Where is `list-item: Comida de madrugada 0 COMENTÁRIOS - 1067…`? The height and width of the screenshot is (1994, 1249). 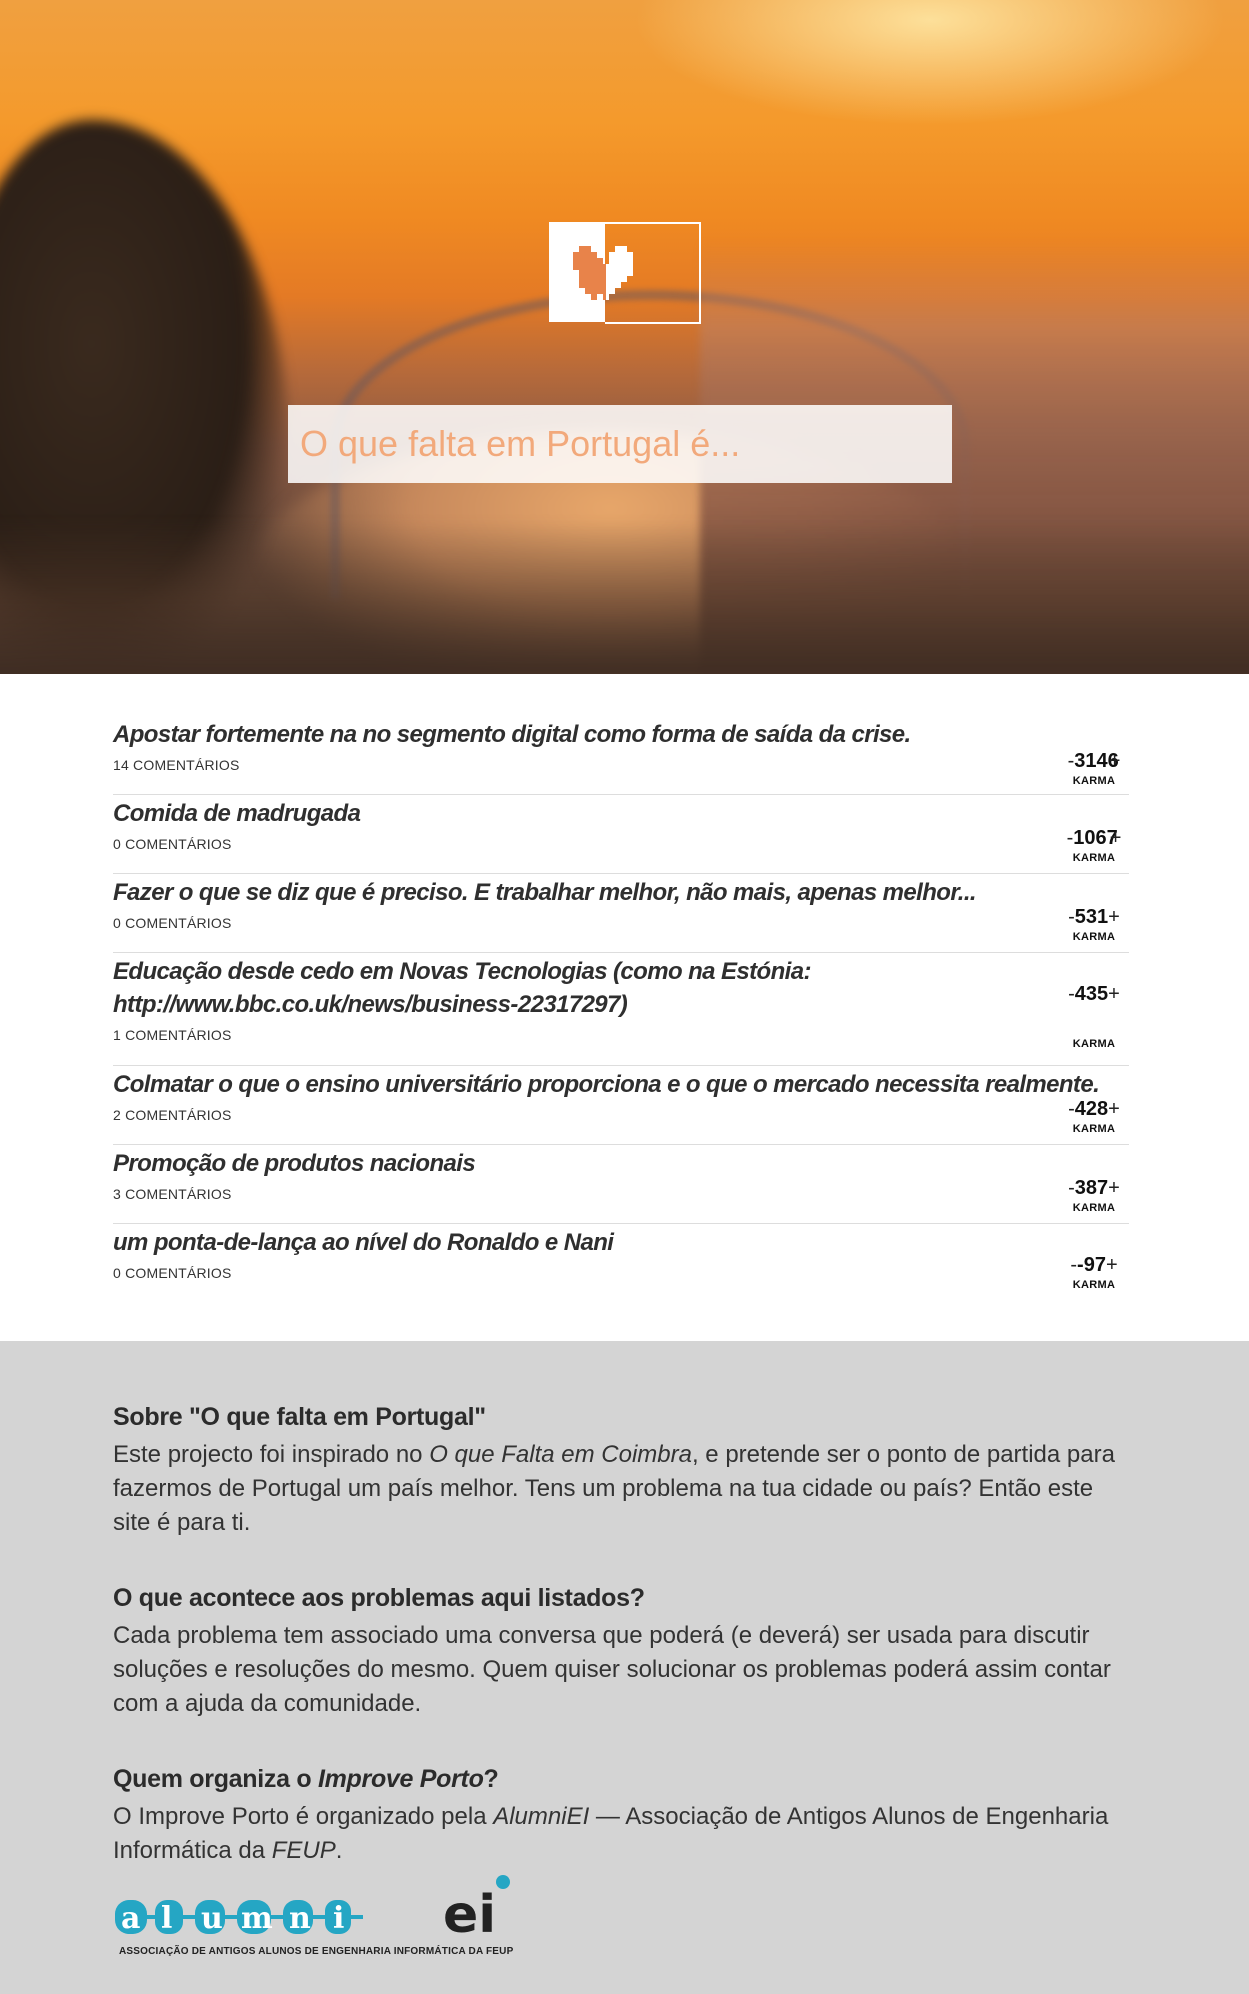 list-item: Comida de madrugada 0 COMENTÁRIOS - 1067… is located at coordinates (621, 834).